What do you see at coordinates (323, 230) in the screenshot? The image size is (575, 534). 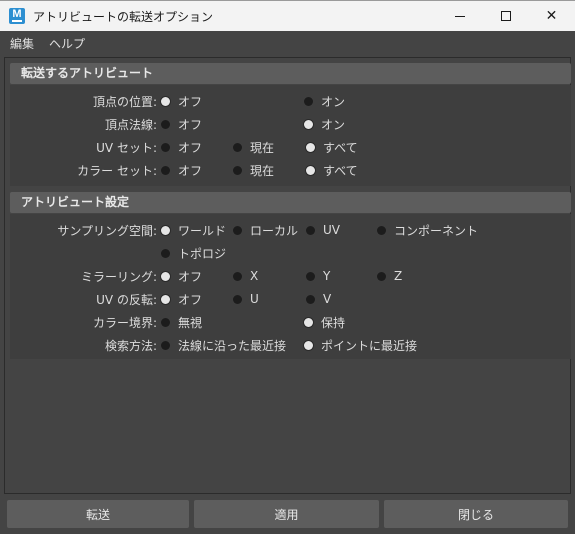 I see `radio-sample-space-uv: UV` at bounding box center [323, 230].